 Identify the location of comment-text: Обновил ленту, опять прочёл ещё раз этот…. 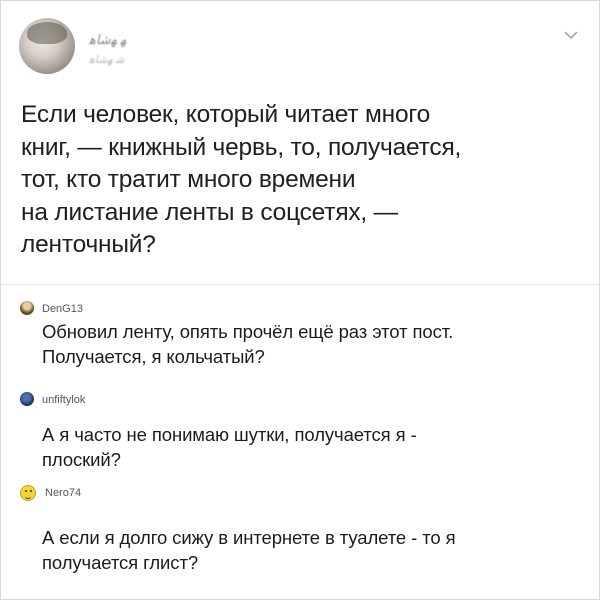
(314, 344).